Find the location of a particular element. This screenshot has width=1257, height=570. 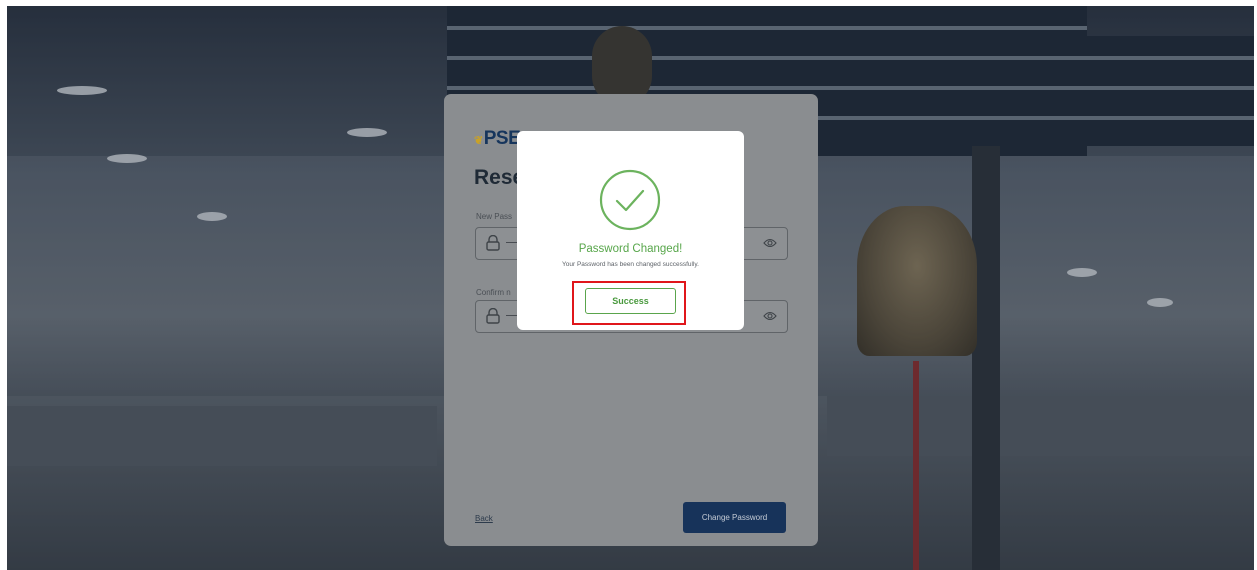

pse-logo: ❦PSE is located at coordinates (497, 138).